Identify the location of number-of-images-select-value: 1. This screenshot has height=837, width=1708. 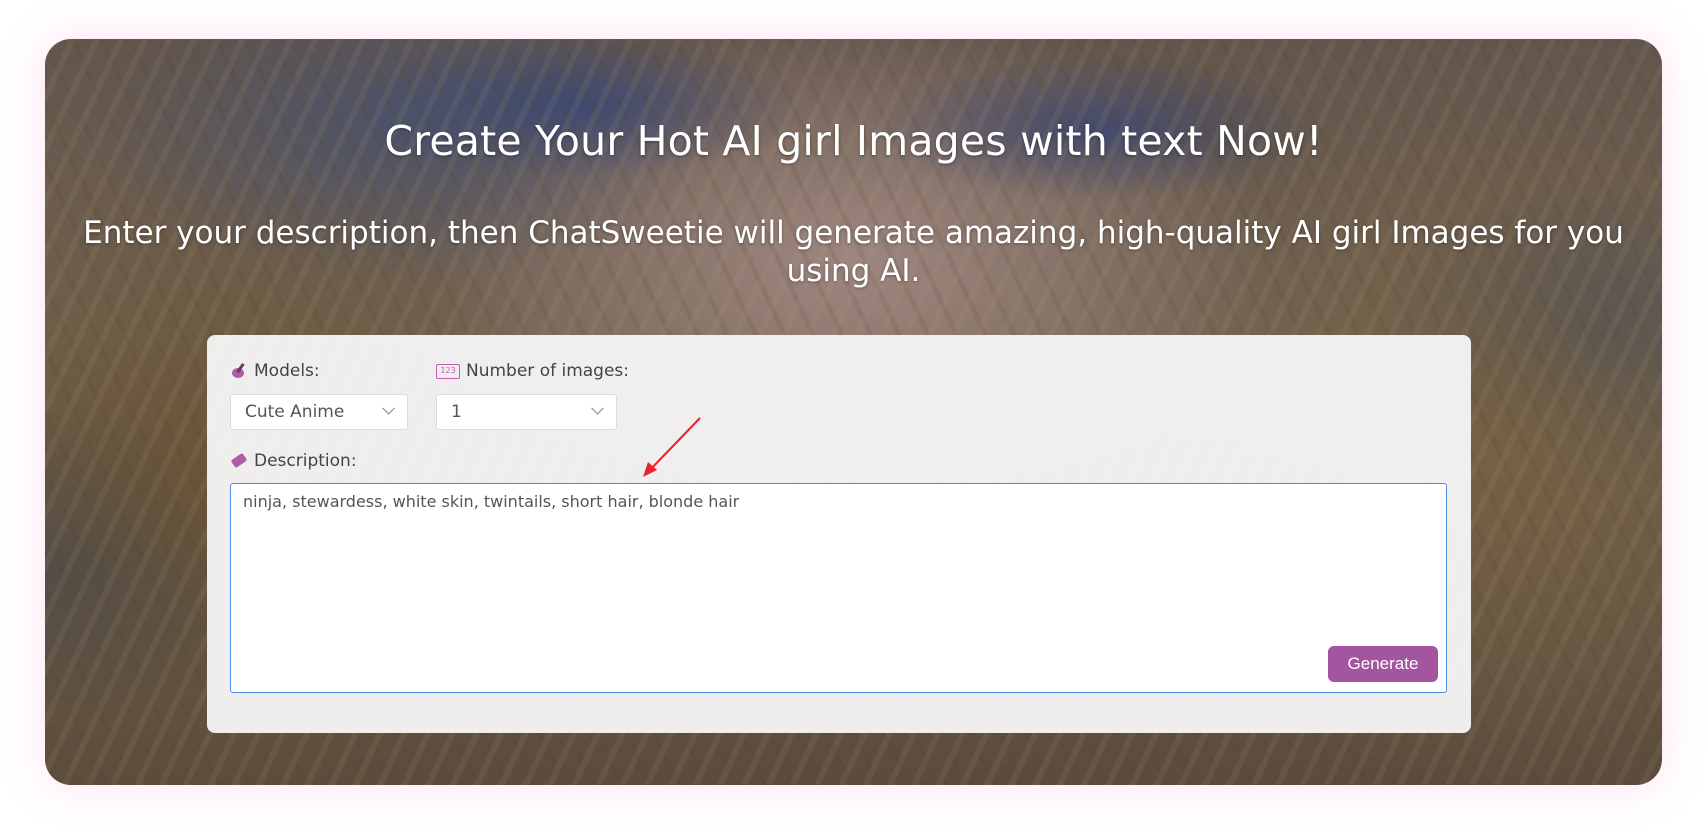
(456, 412).